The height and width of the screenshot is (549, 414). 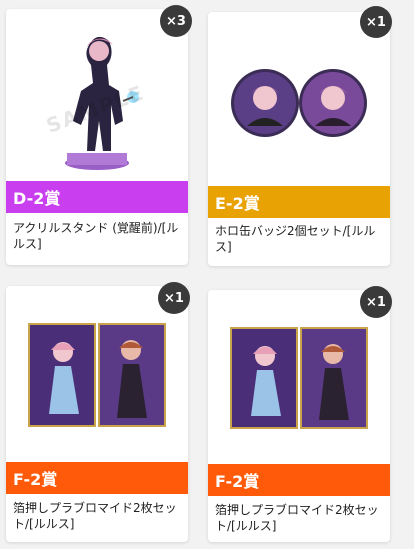 What do you see at coordinates (299, 103) in the screenshot?
I see `can-badges-image` at bounding box center [299, 103].